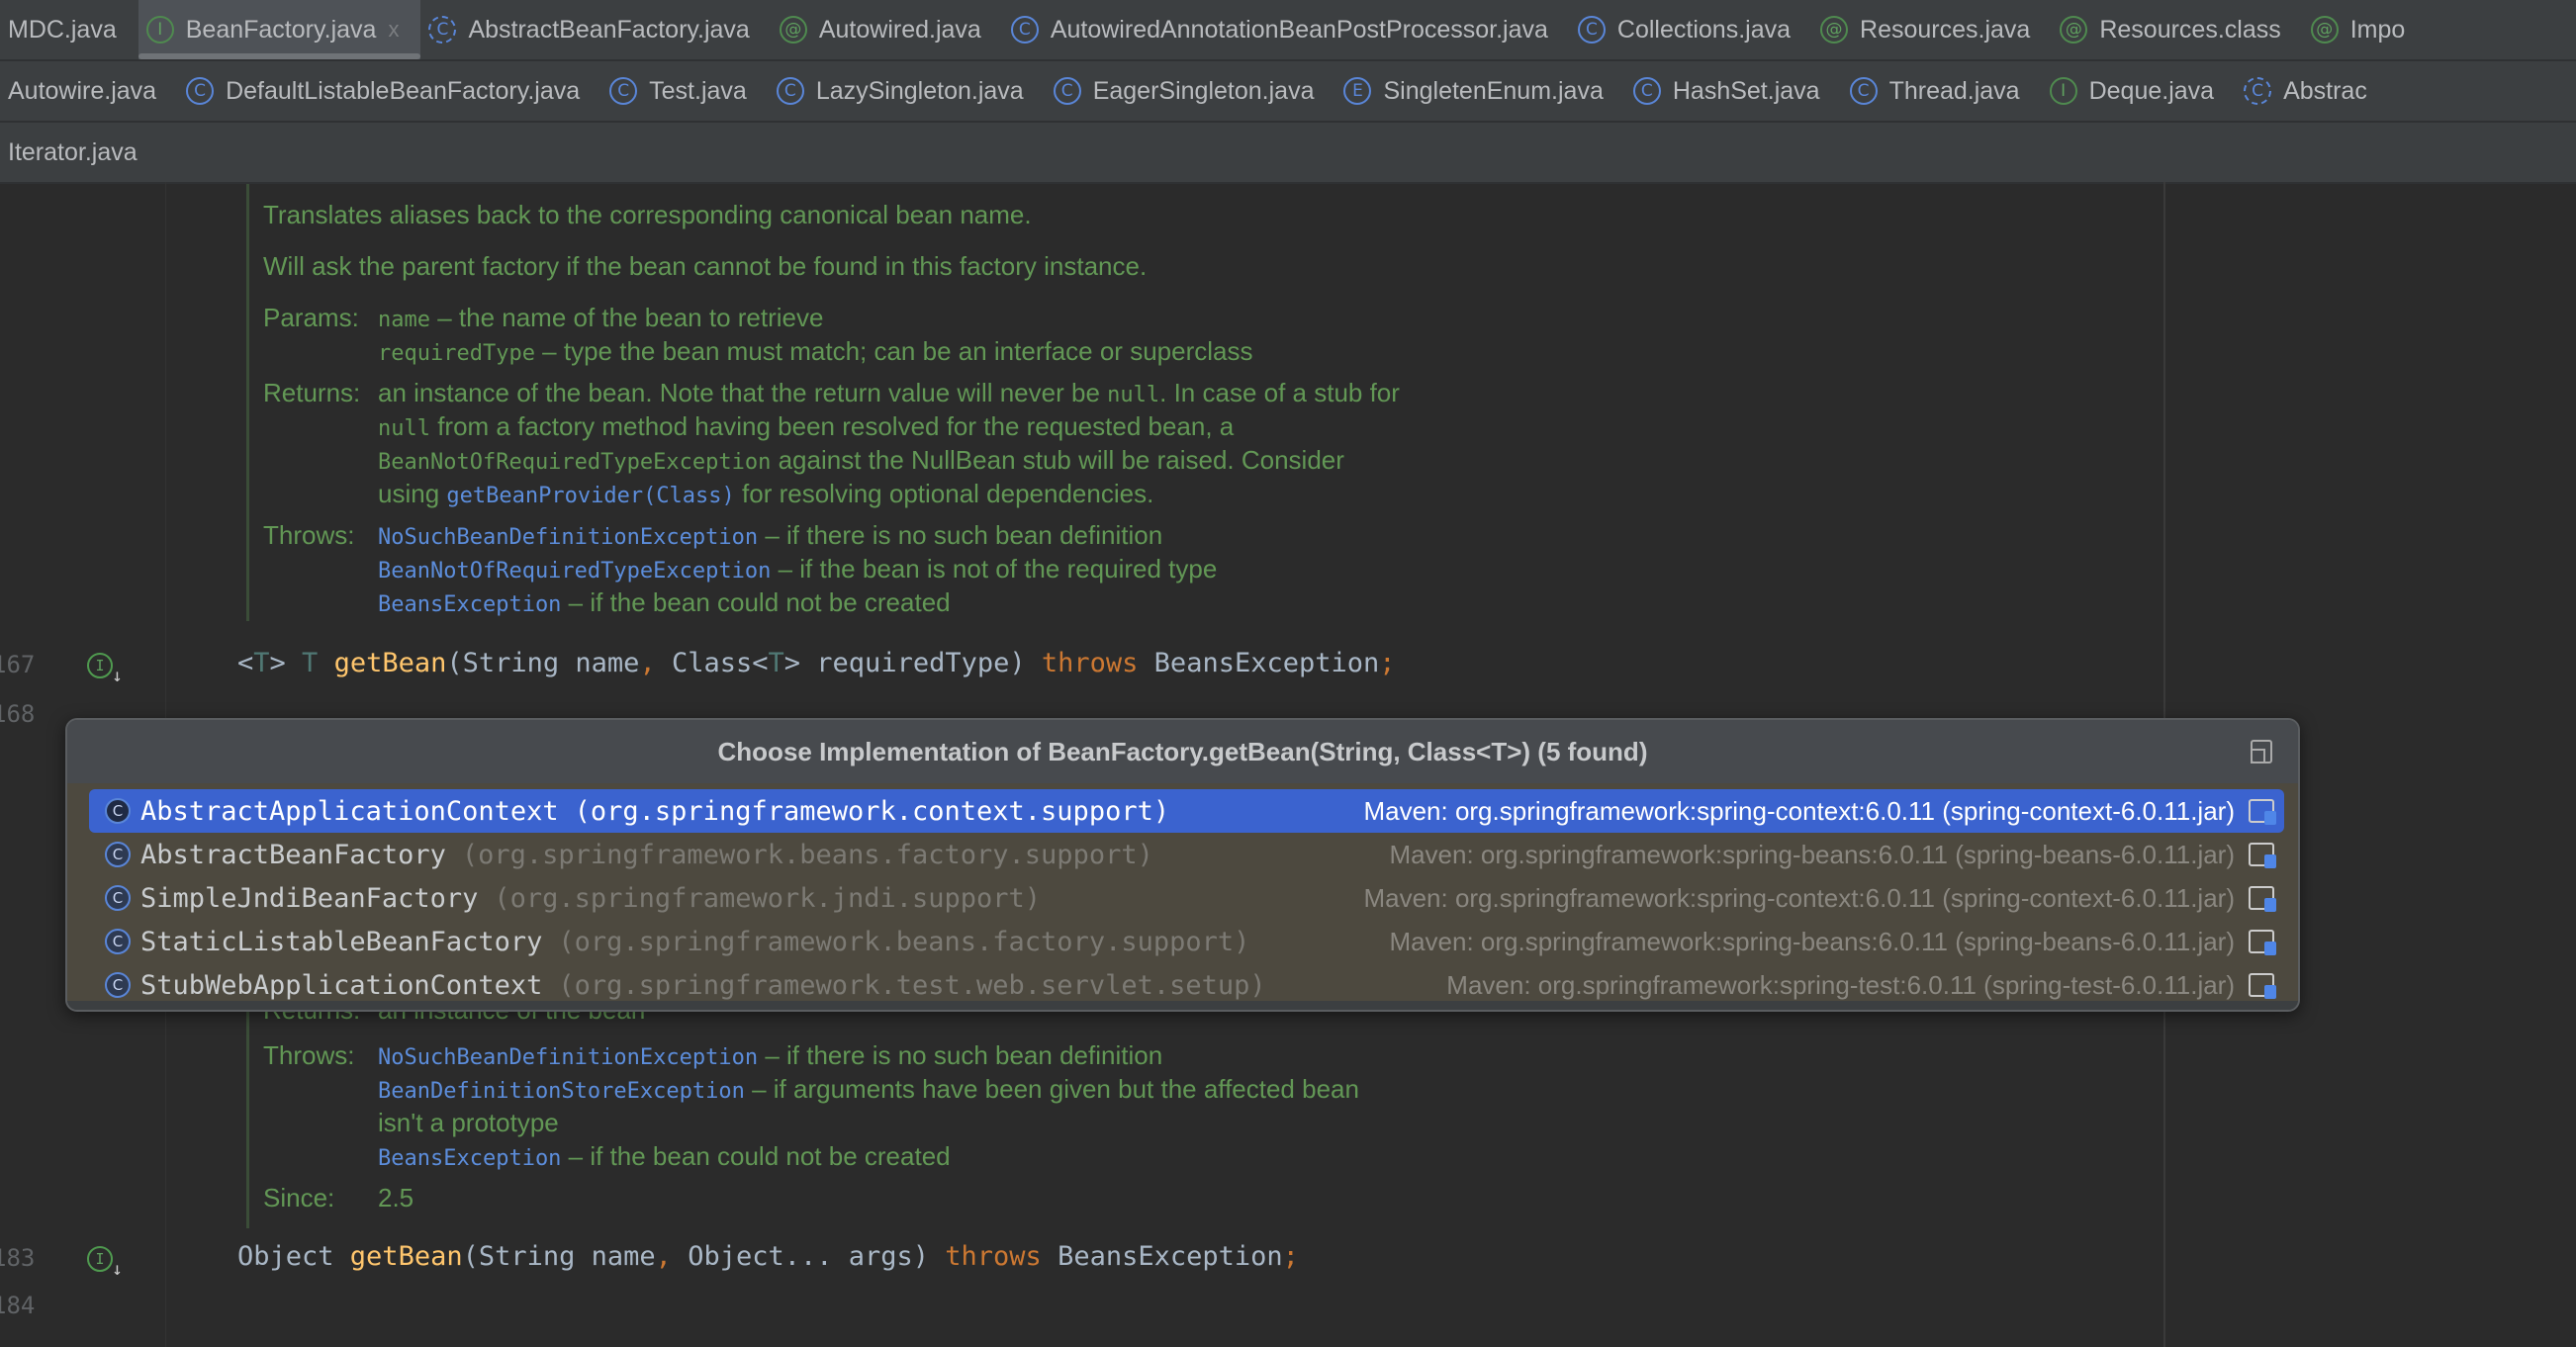 The image size is (2576, 1347). I want to click on class-name: StubWebApplicationContext, so click(341, 985).